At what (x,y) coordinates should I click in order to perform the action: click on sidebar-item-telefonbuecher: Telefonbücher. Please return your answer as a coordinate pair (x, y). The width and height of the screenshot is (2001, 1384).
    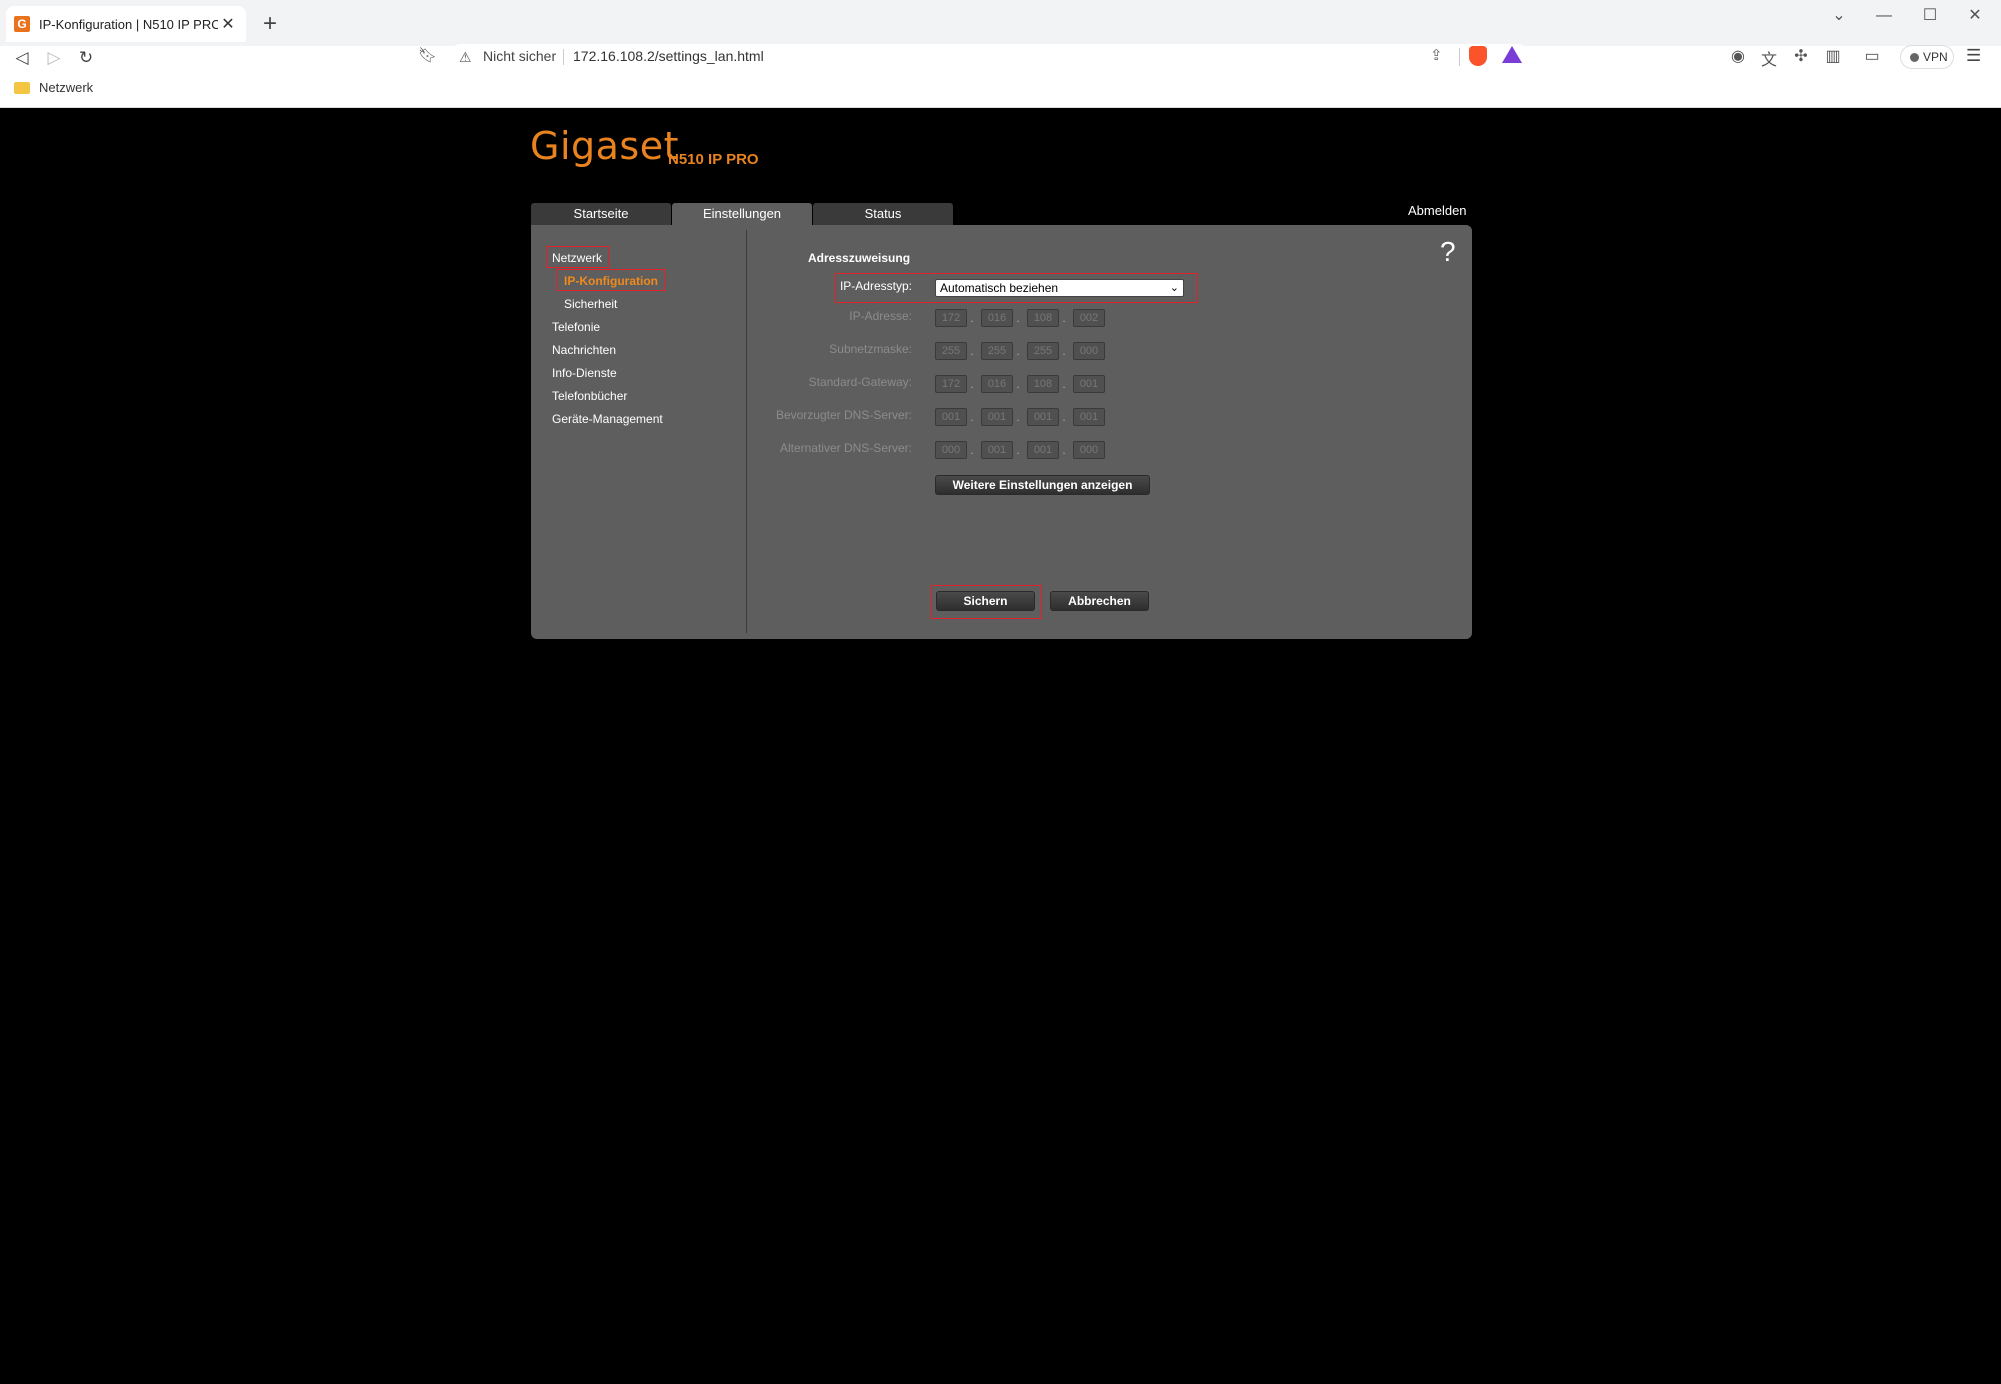
    Looking at the image, I should click on (589, 396).